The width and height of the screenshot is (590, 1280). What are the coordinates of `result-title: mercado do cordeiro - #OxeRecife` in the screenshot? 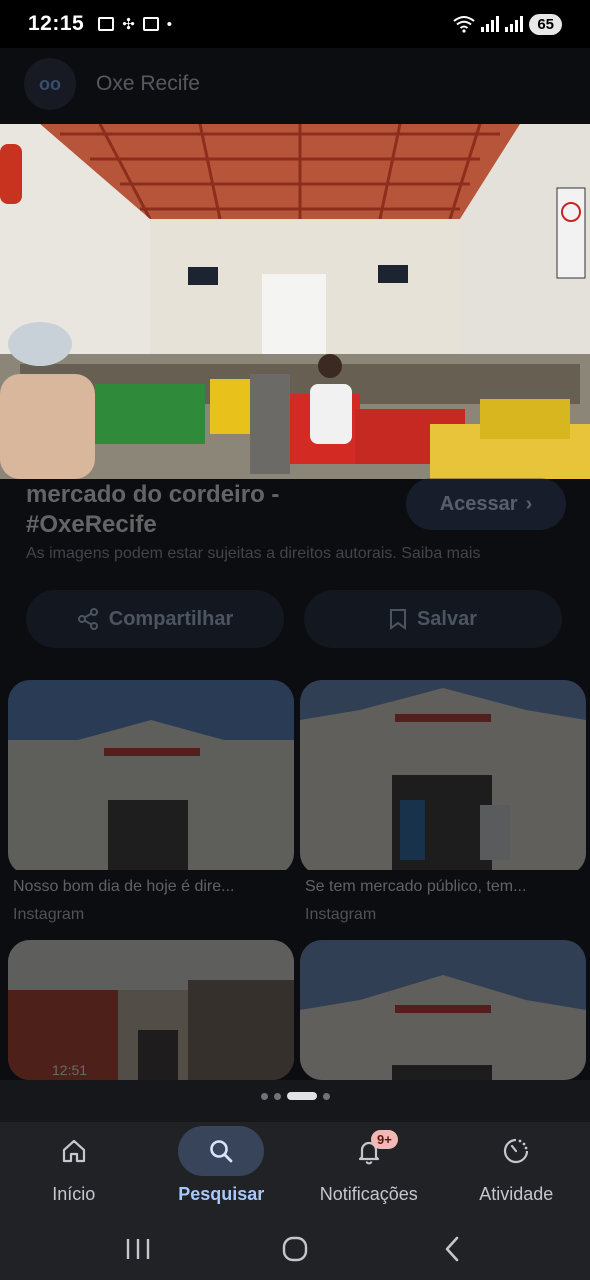 It's located at (211, 510).